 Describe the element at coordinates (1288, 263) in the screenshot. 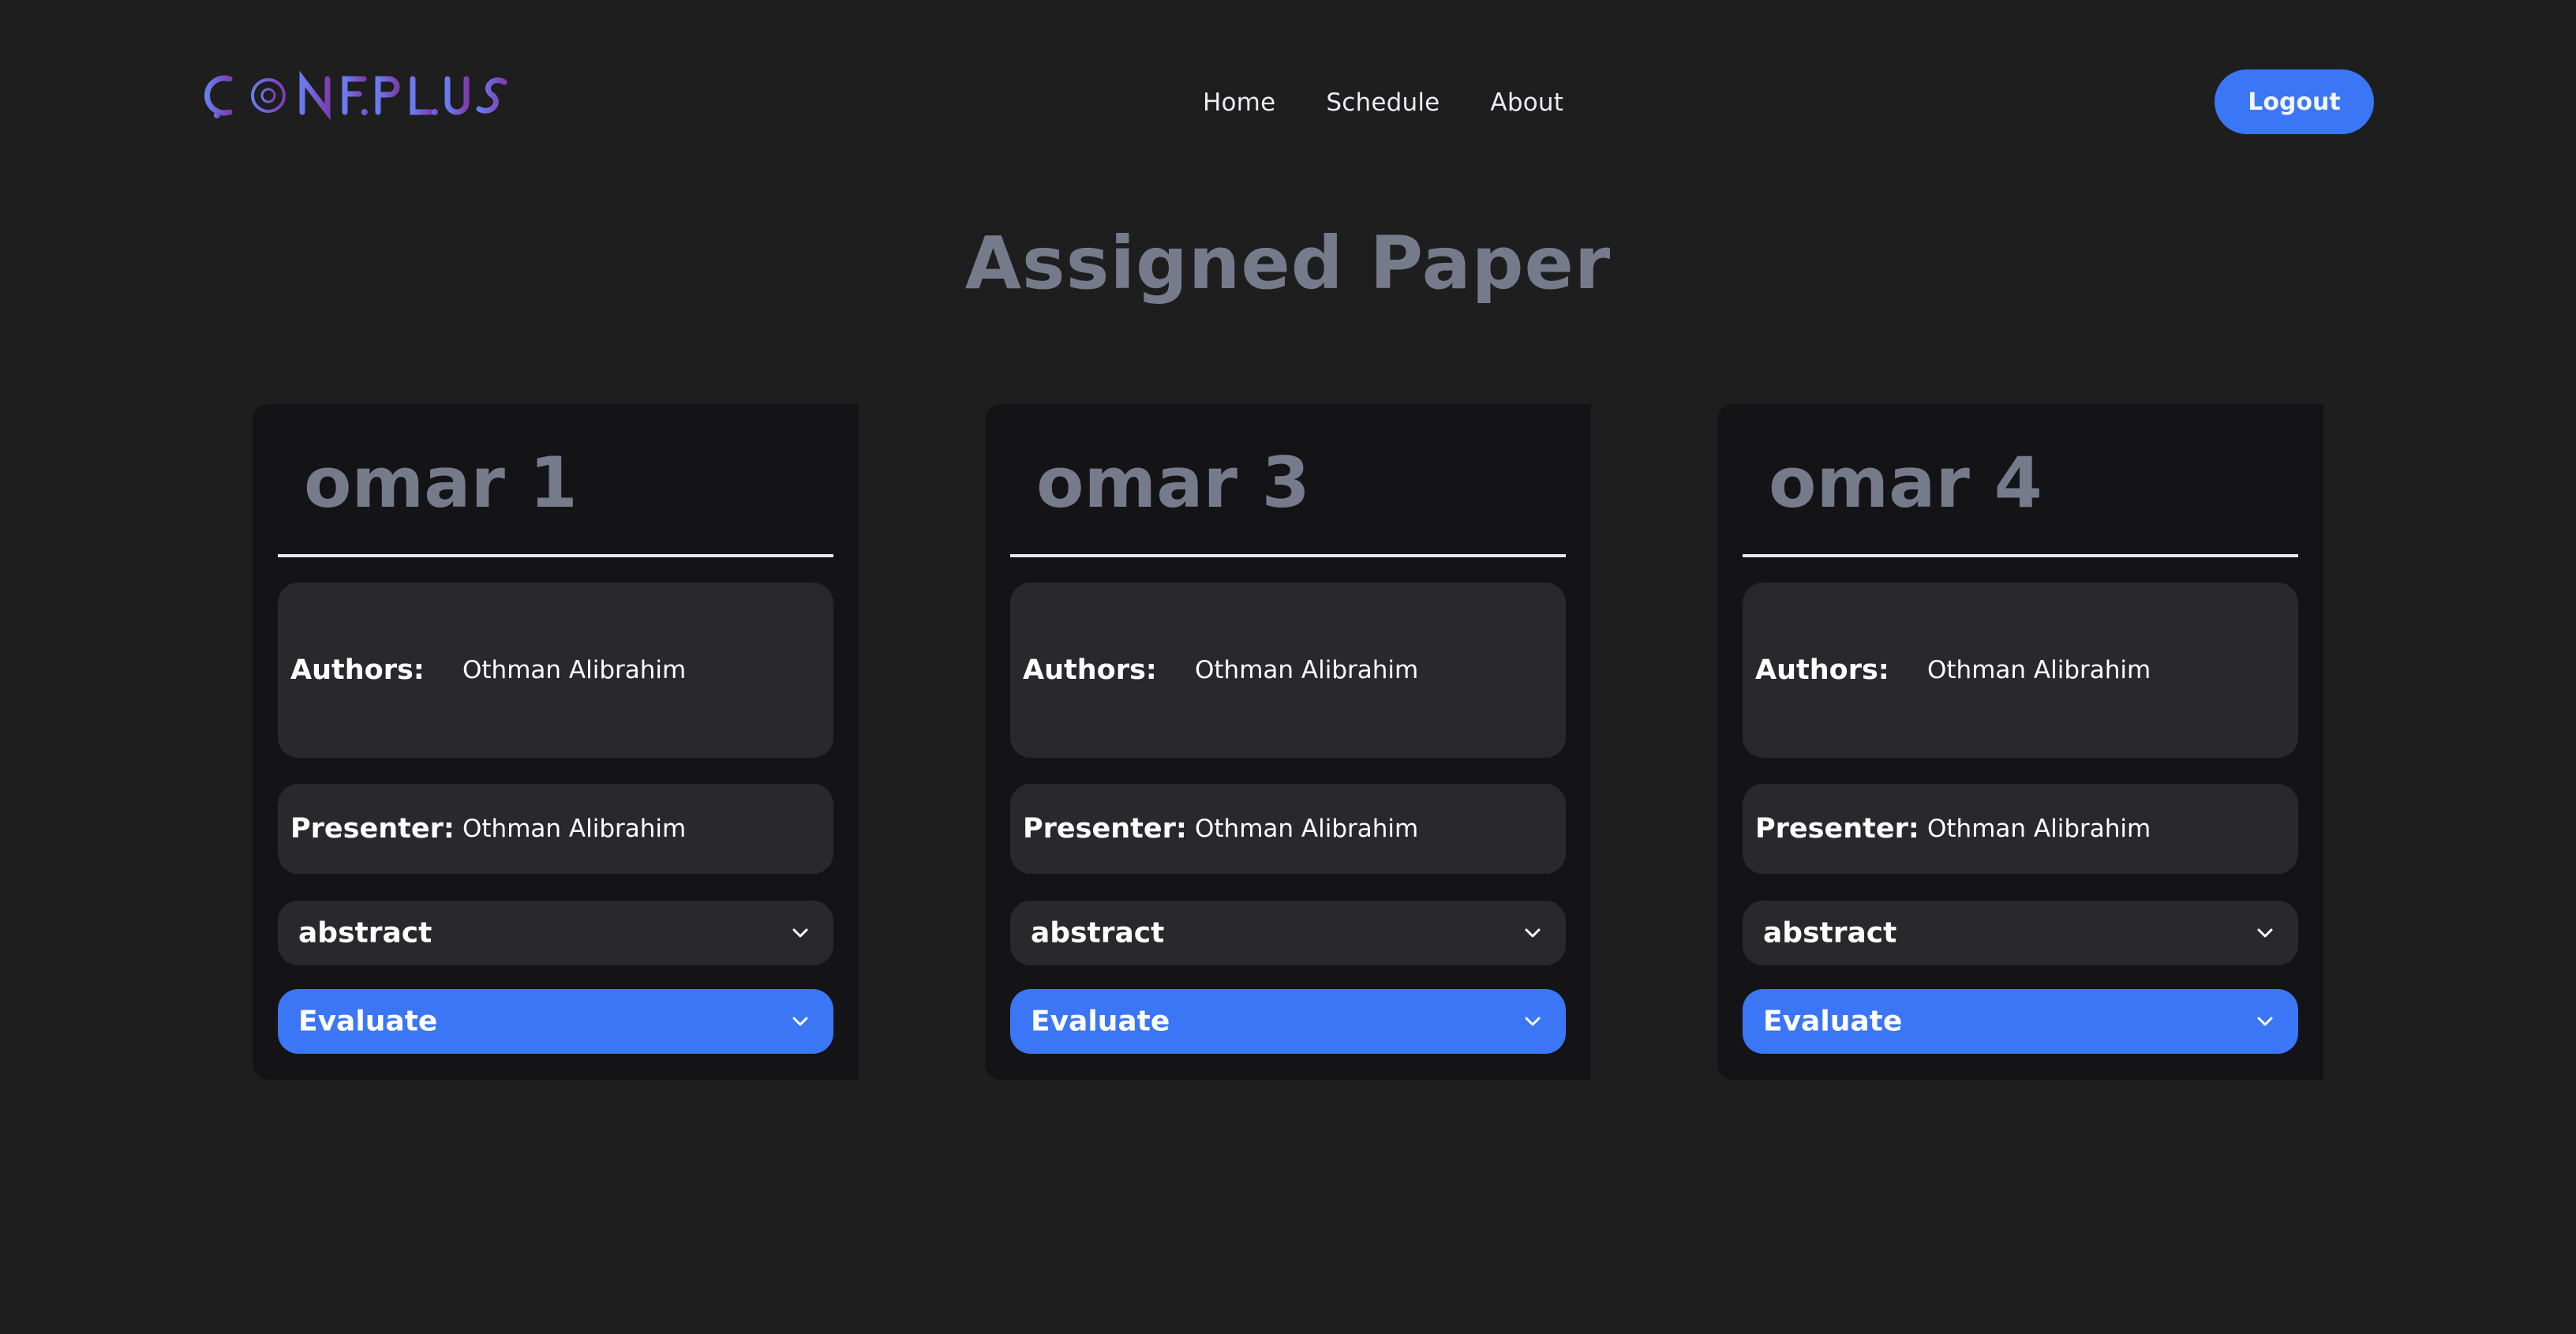

I see `page-title: Assigned Paper` at that location.